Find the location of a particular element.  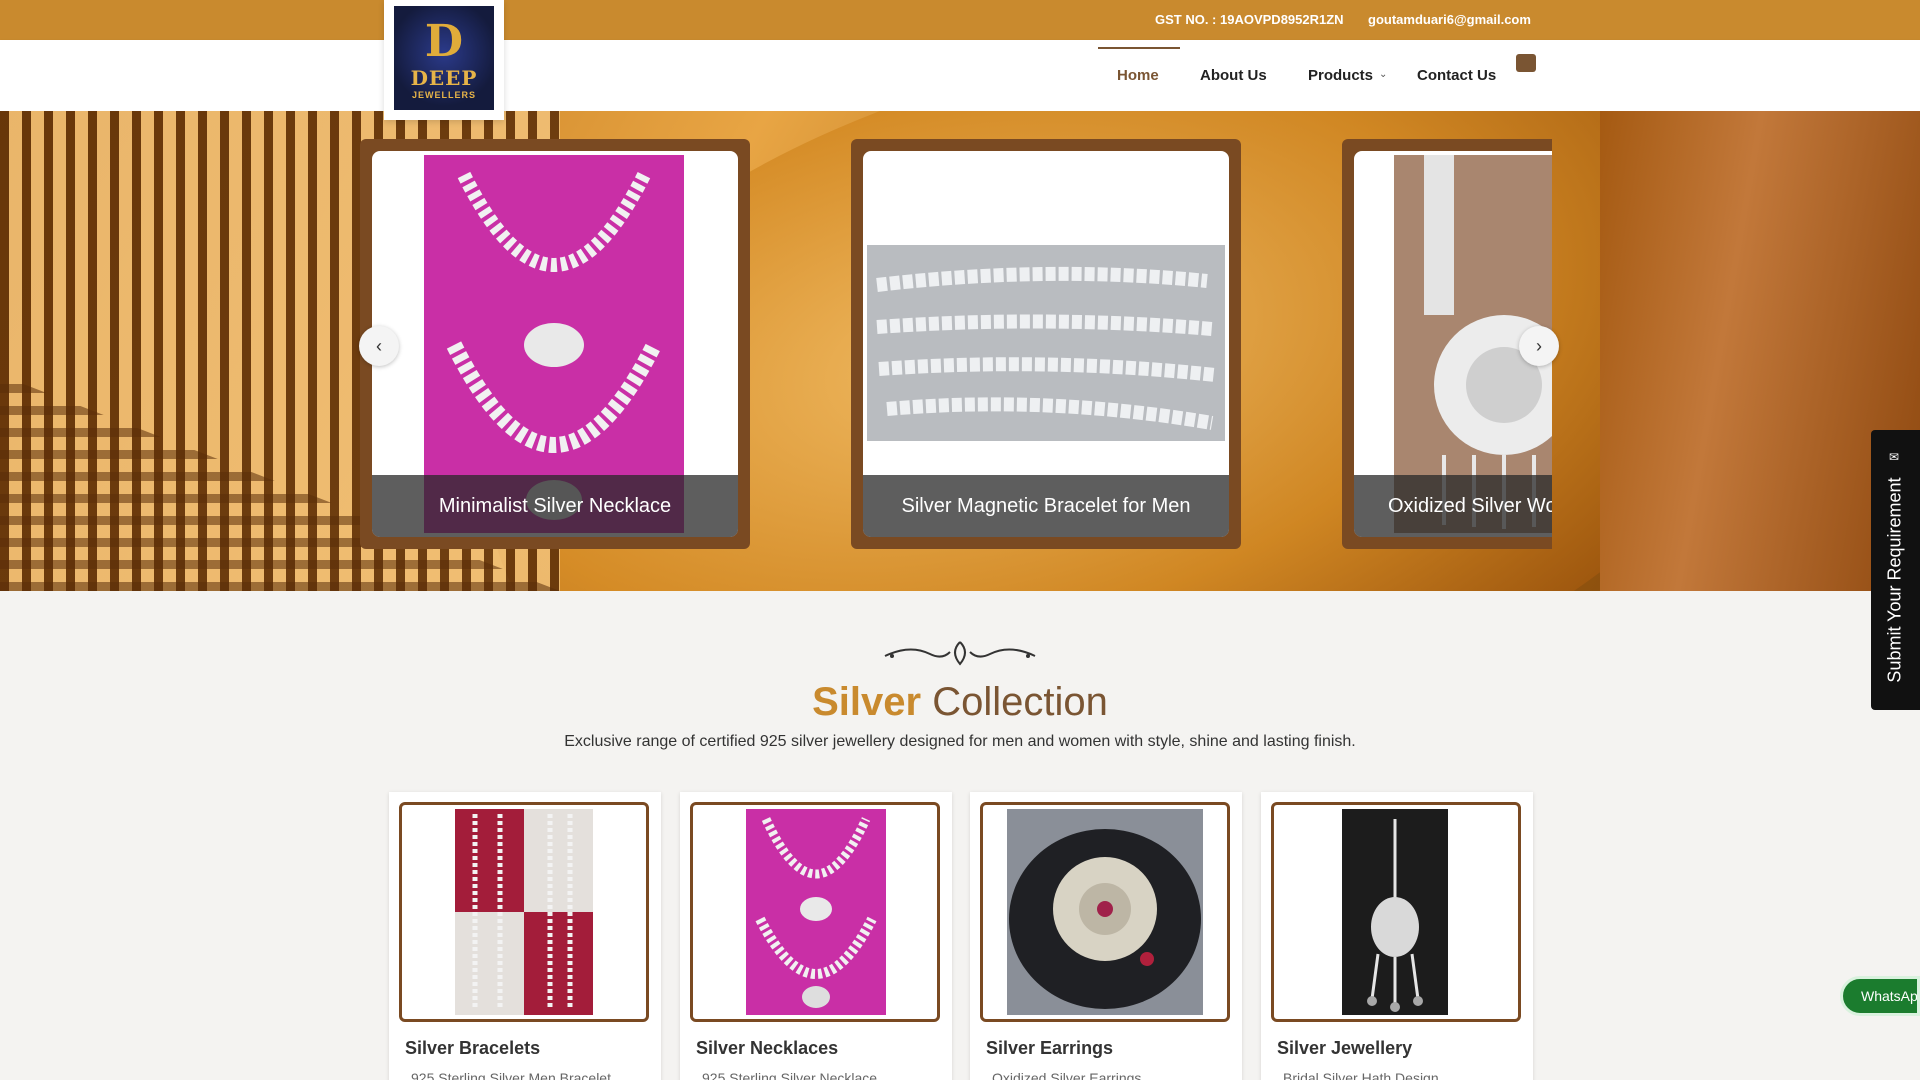

earrings-image is located at coordinates (1105, 912).